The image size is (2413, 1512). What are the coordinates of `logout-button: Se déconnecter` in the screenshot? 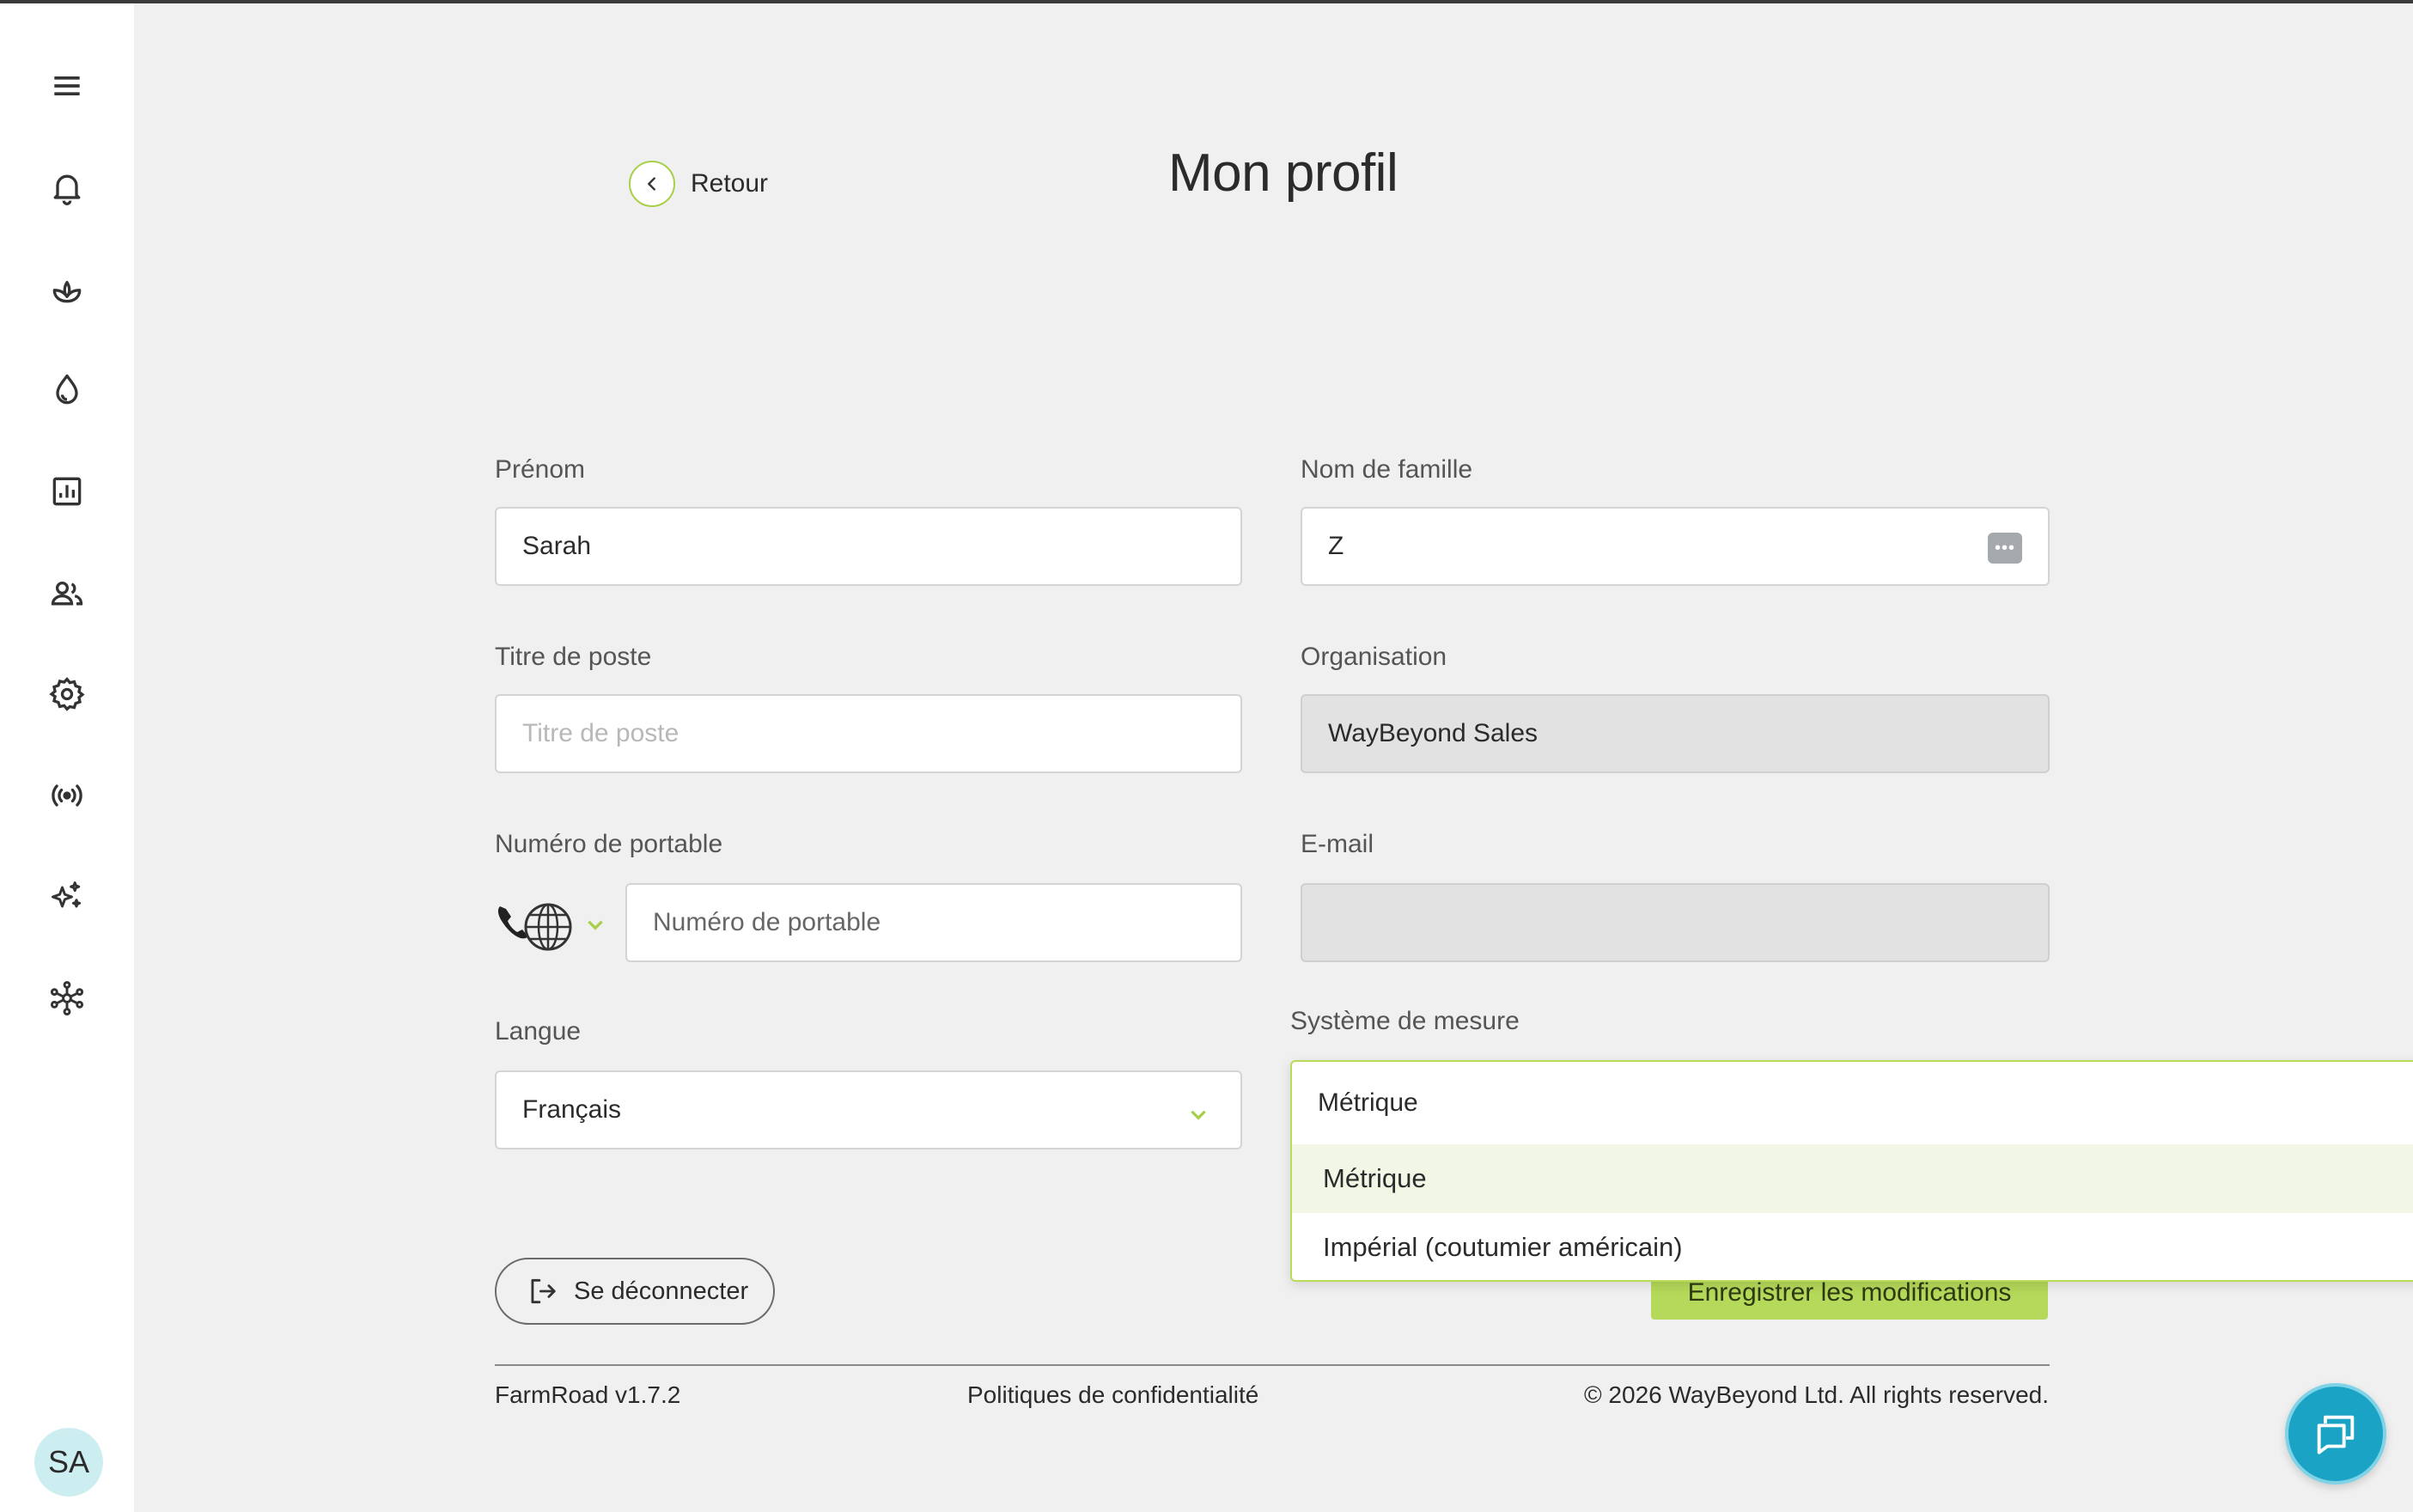 It's located at (635, 1291).